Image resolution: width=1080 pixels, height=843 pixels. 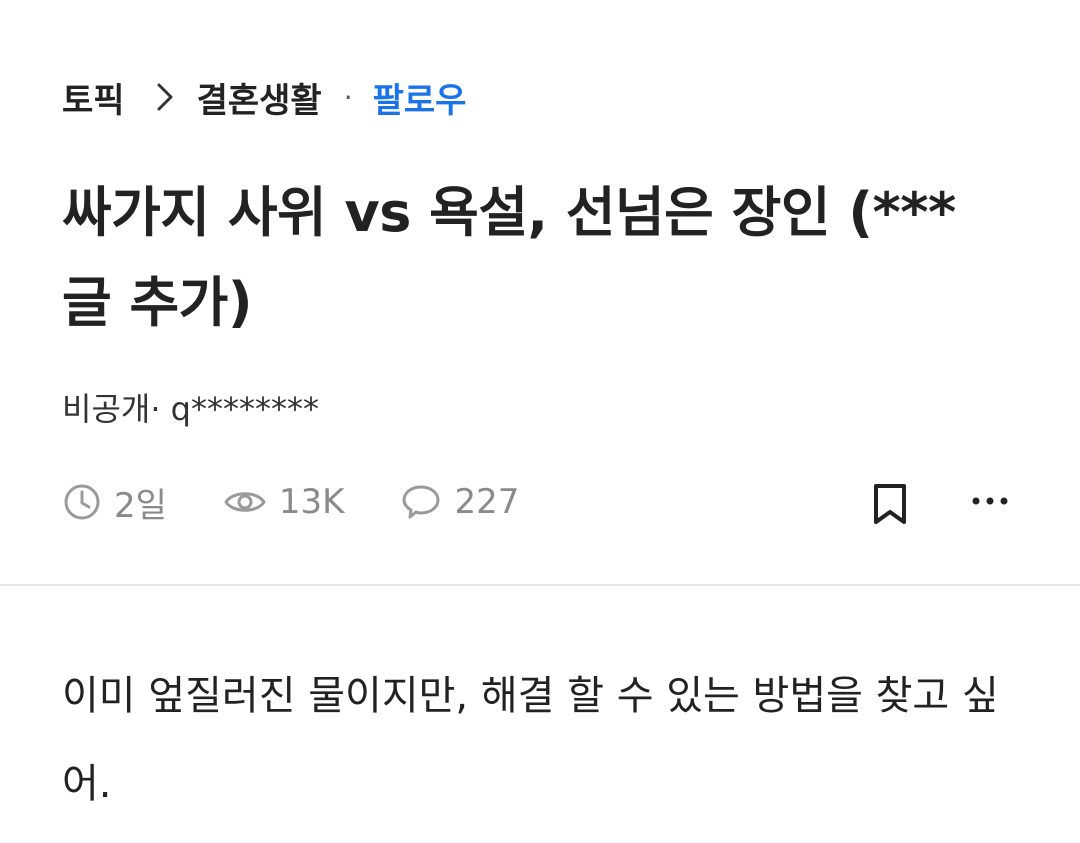 I want to click on post-comments-value: 227, so click(x=487, y=502).